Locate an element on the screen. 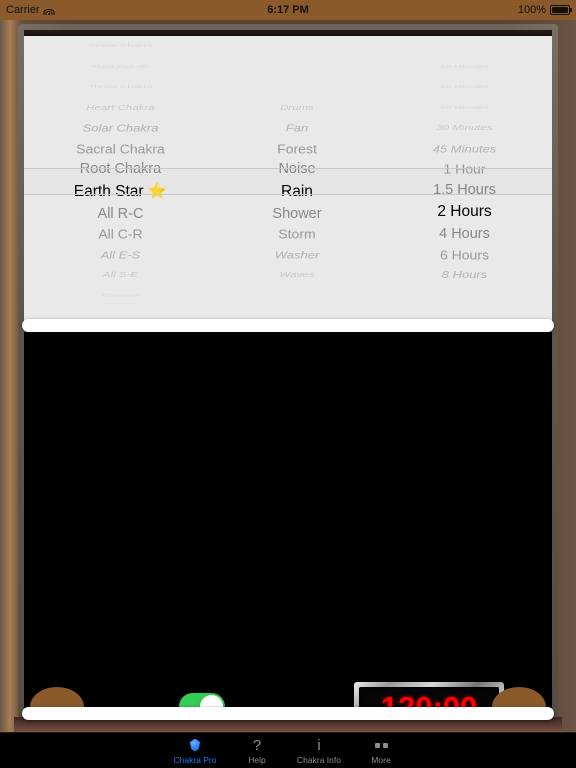  tab-more: More is located at coordinates (381, 751).